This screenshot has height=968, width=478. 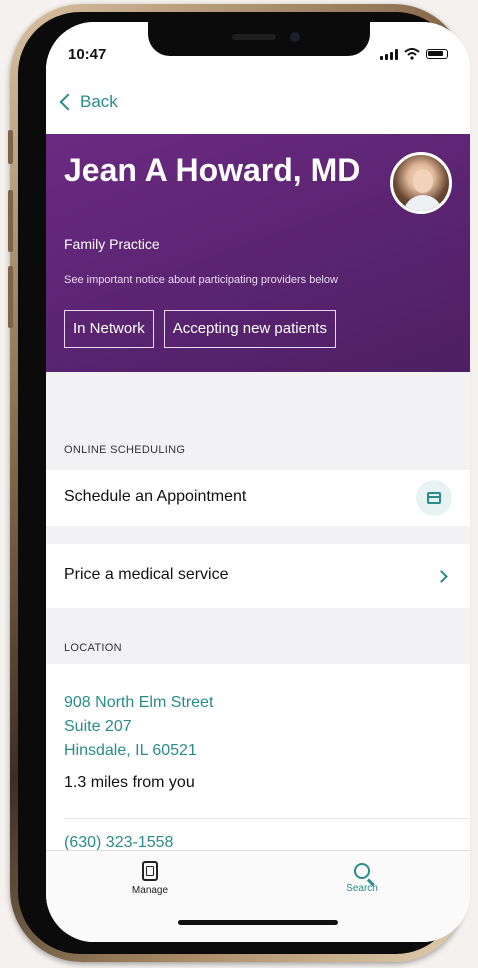 What do you see at coordinates (130, 751) in the screenshot?
I see `address-line-city: Hinsdale, IL 60521` at bounding box center [130, 751].